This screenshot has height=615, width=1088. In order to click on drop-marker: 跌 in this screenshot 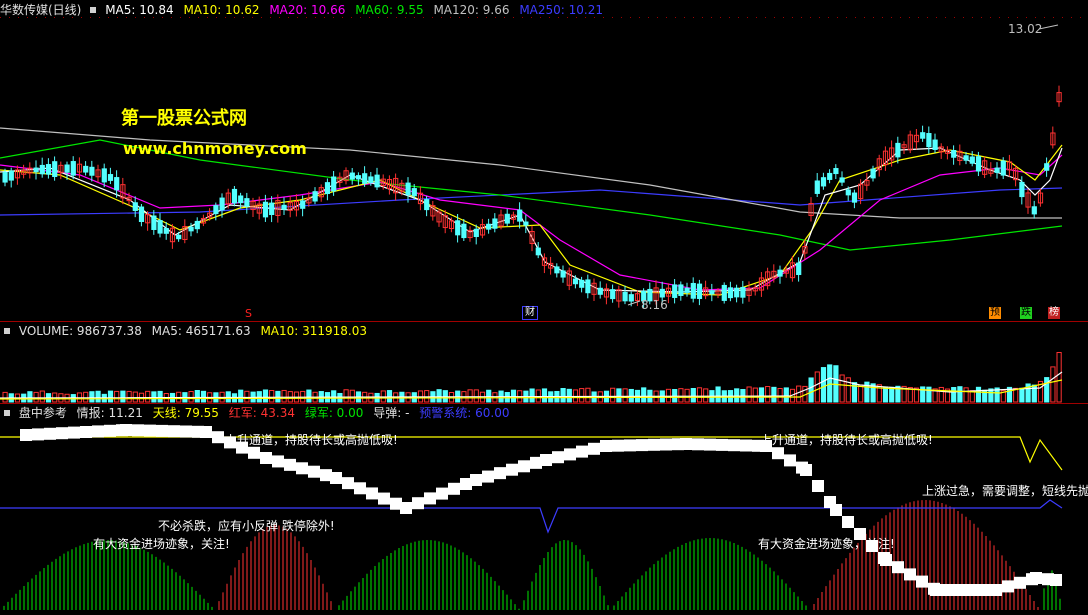, I will do `click(1026, 313)`.